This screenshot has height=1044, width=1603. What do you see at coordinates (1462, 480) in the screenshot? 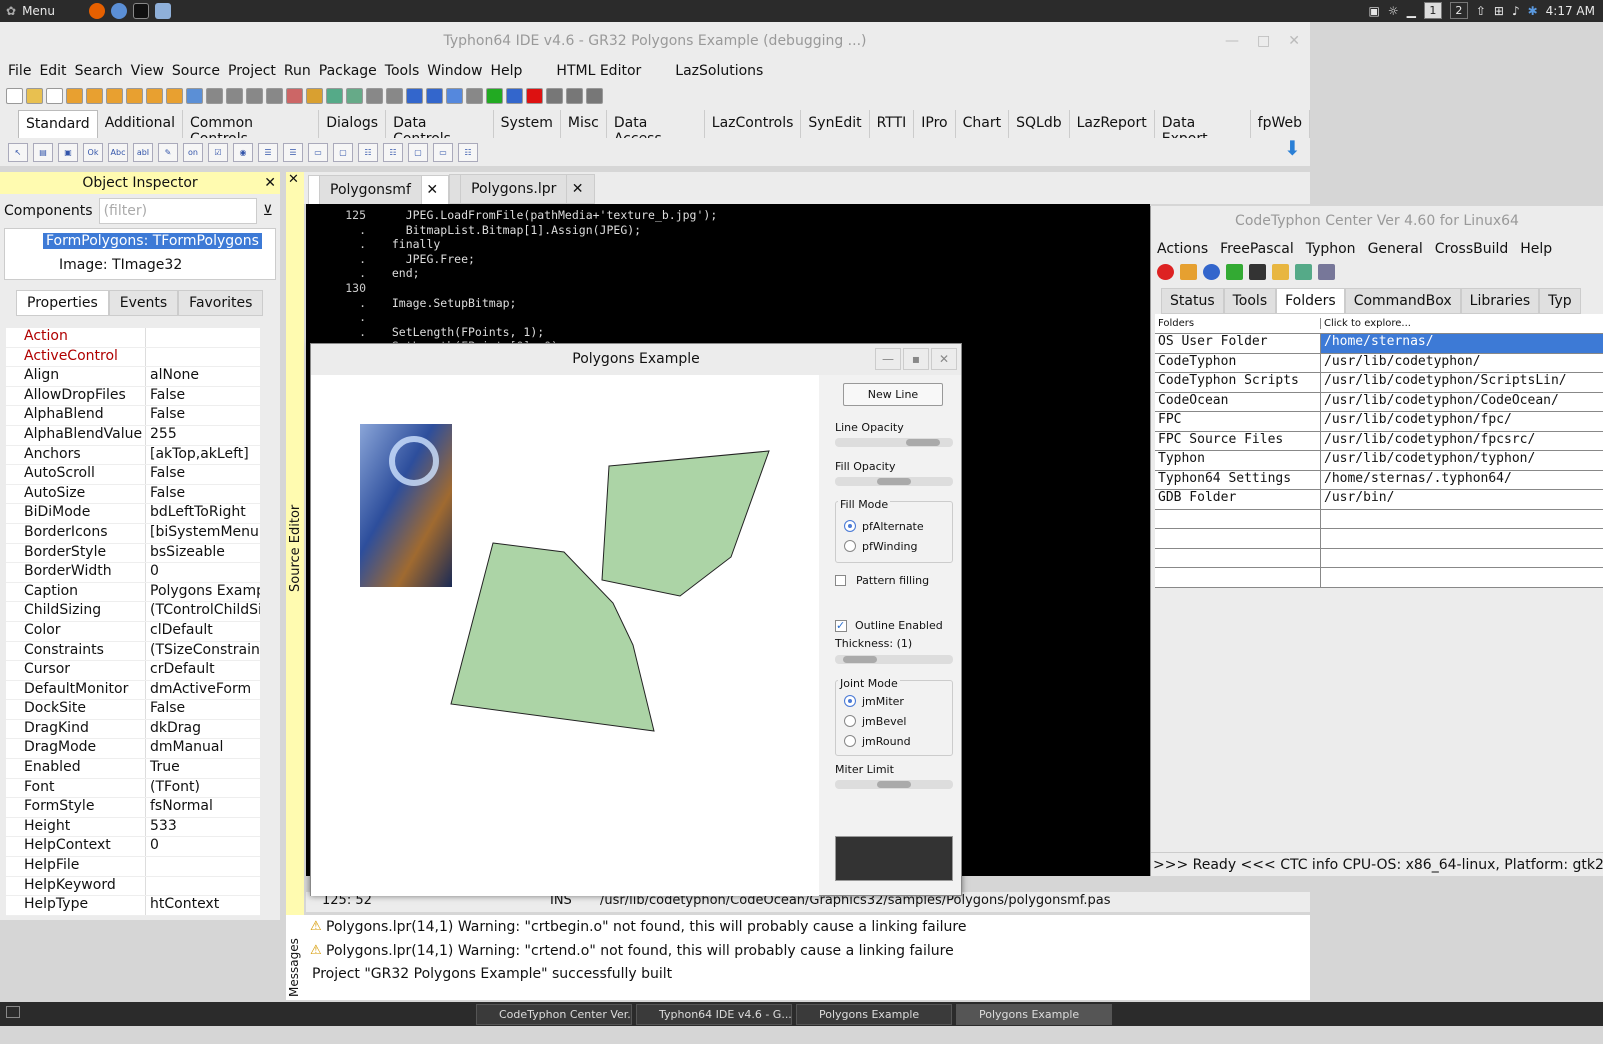
I see `folder-path: /home/sternas/.typhon64/` at bounding box center [1462, 480].